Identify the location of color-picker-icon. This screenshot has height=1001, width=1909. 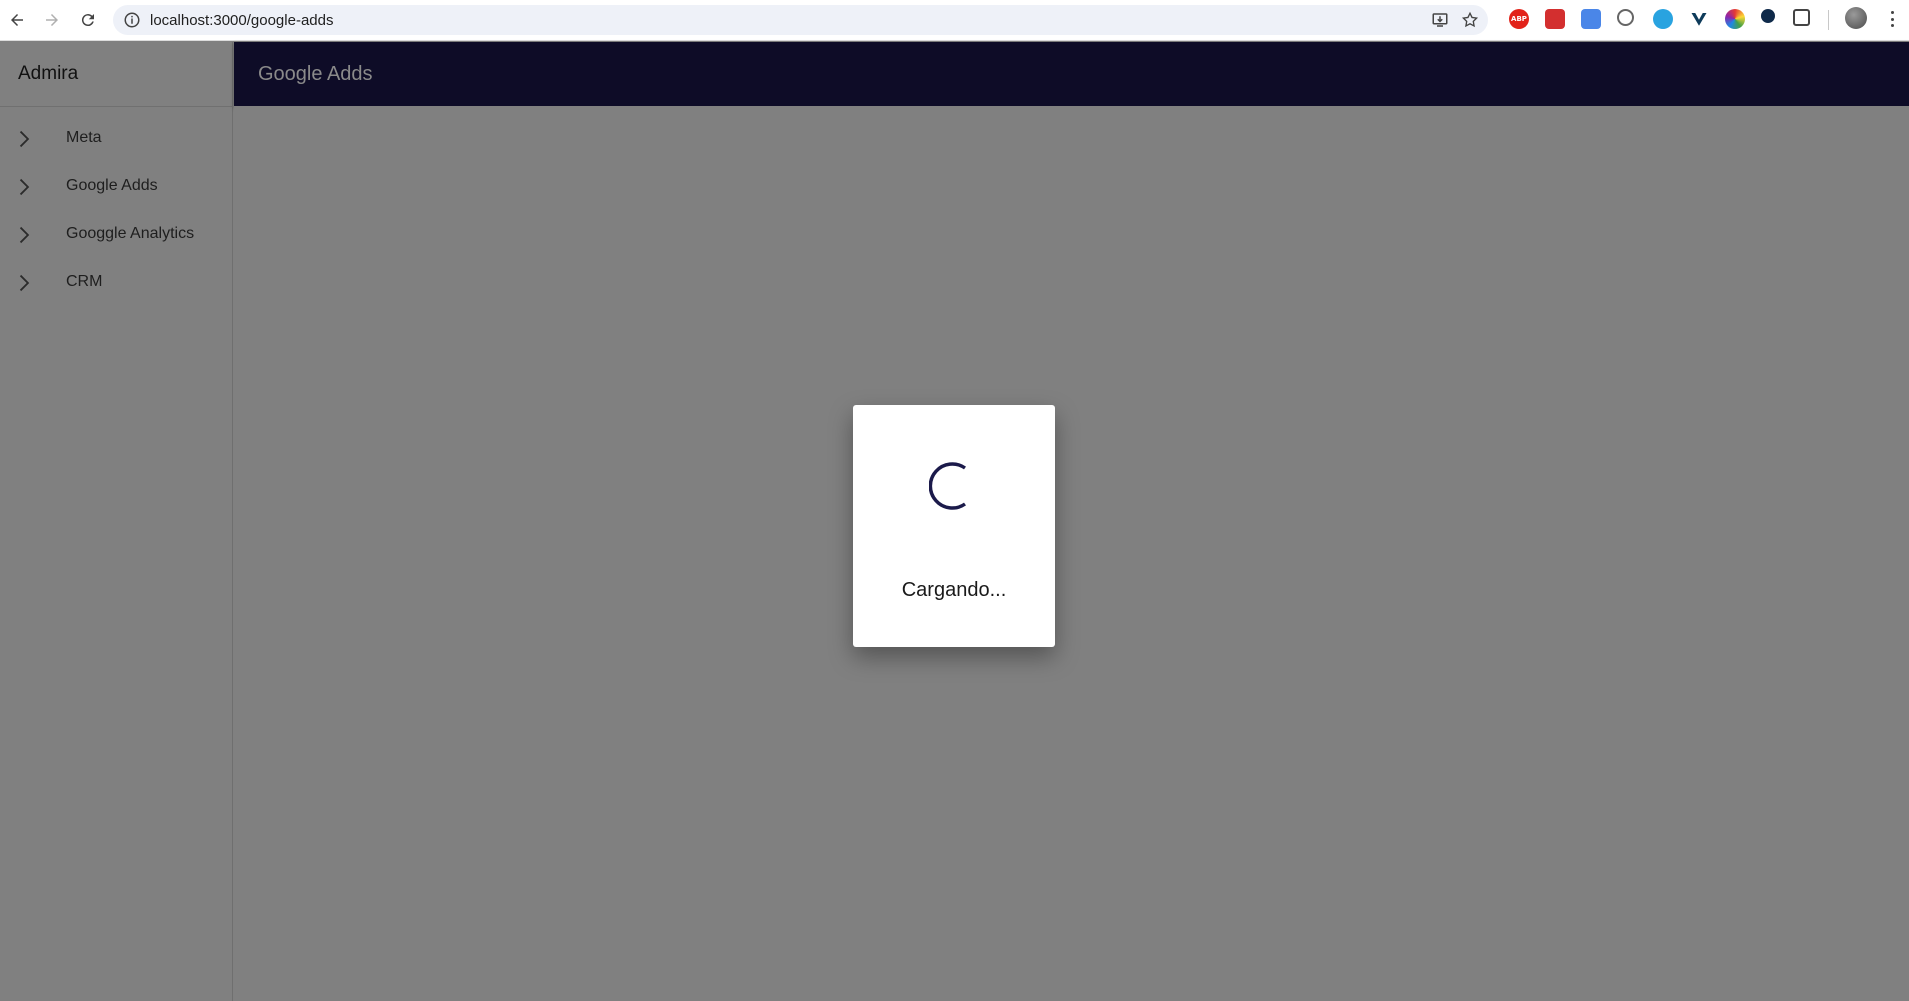
(1735, 19).